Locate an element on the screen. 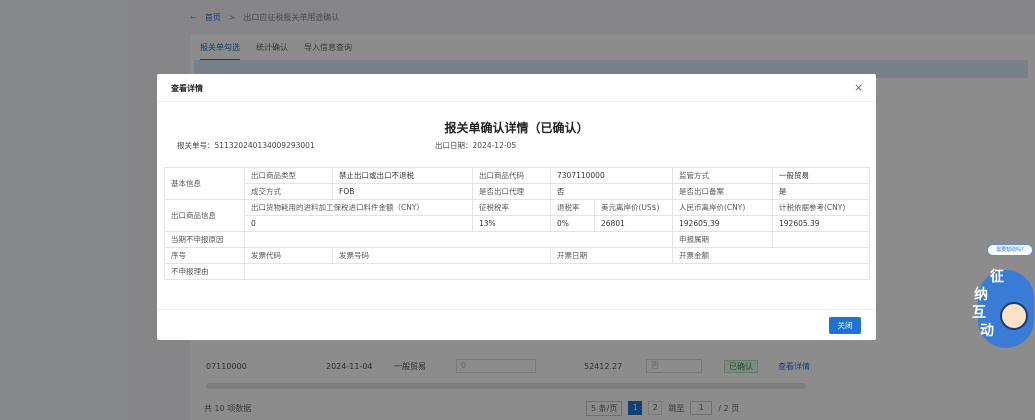 The height and width of the screenshot is (420, 1035). basic-info-label: 基本信息 is located at coordinates (204, 183).